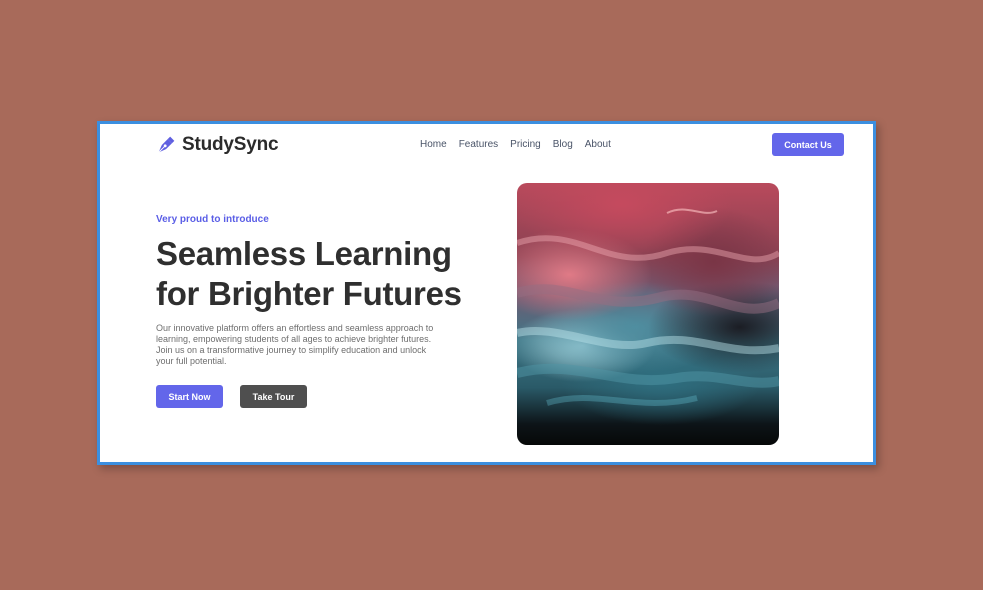 The image size is (983, 590). I want to click on headline-line-2: for Brighter Futures, so click(309, 293).